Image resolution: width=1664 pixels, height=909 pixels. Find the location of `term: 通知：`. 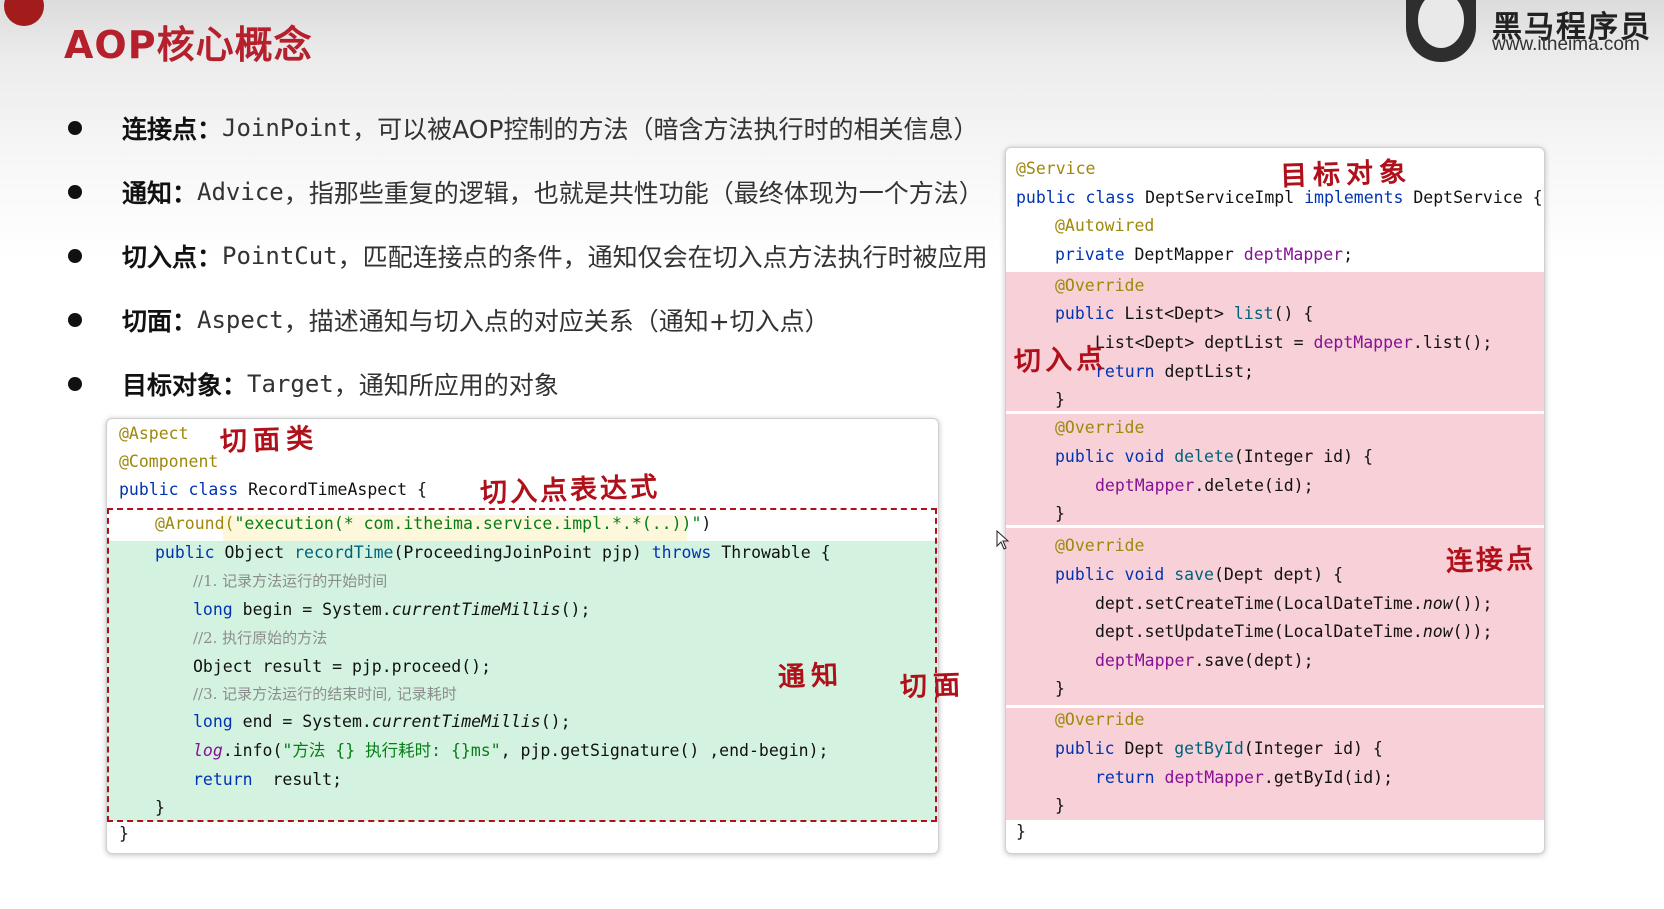

term: 通知： is located at coordinates (160, 193).